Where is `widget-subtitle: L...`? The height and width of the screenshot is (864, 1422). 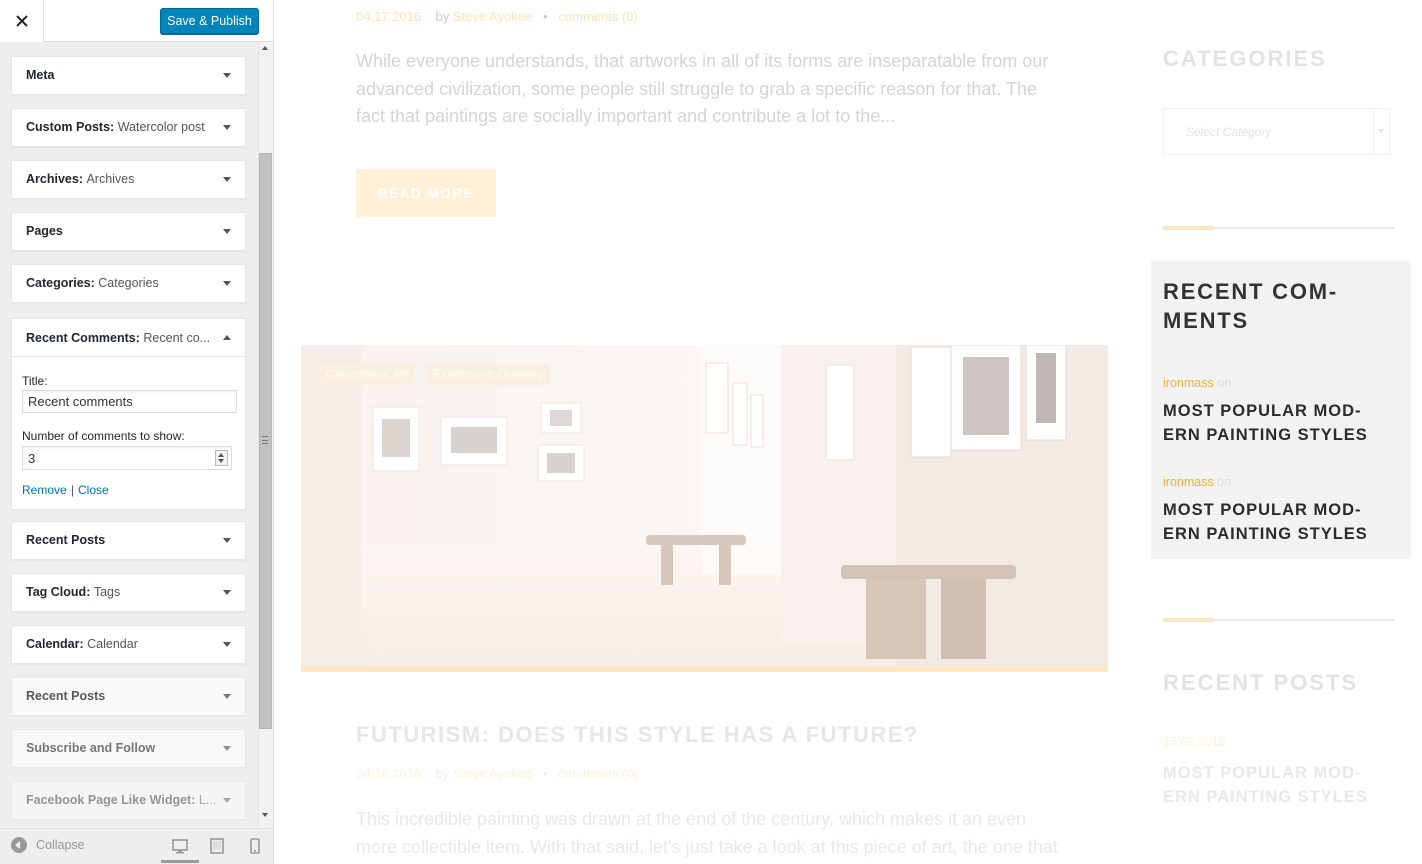
widget-subtitle: L... is located at coordinates (207, 800).